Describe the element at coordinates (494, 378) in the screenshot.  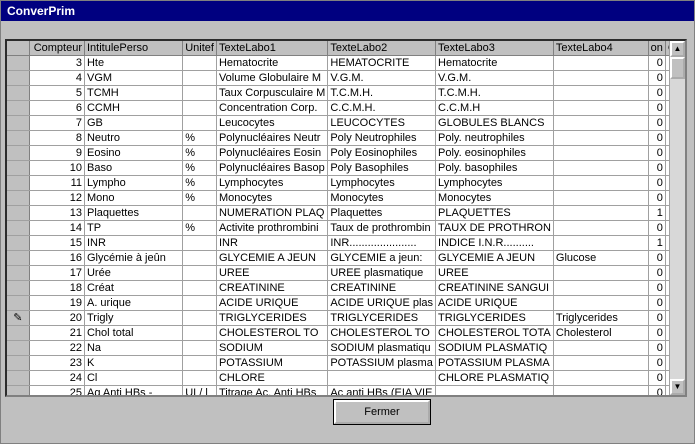
I see `cell-textelabo3: CHLORE PLASMATIQ` at that location.